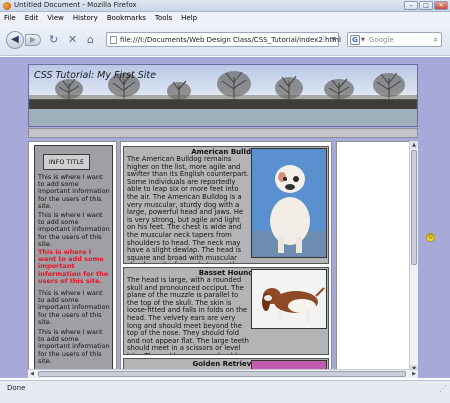  I want to click on search-input: Google, so click(381, 40).